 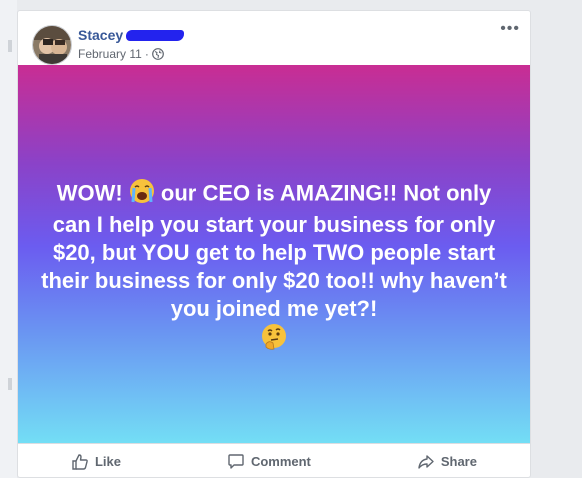 What do you see at coordinates (52, 45) in the screenshot?
I see `avatar` at bounding box center [52, 45].